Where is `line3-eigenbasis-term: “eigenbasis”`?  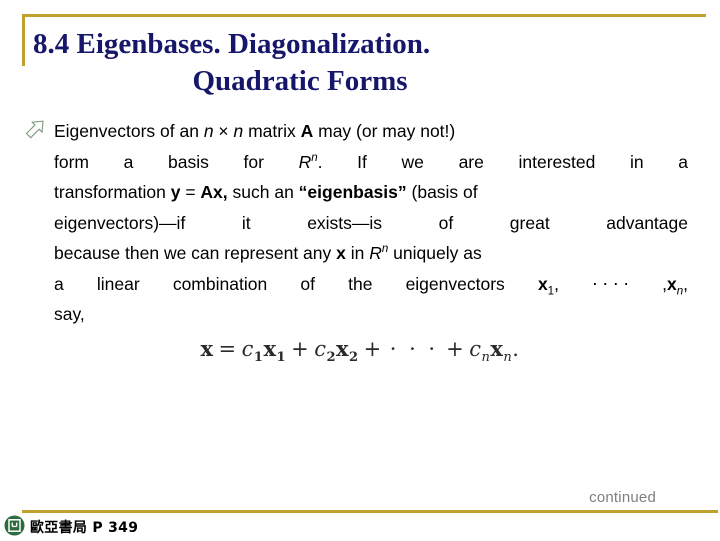 line3-eigenbasis-term: “eigenbasis” is located at coordinates (352, 192).